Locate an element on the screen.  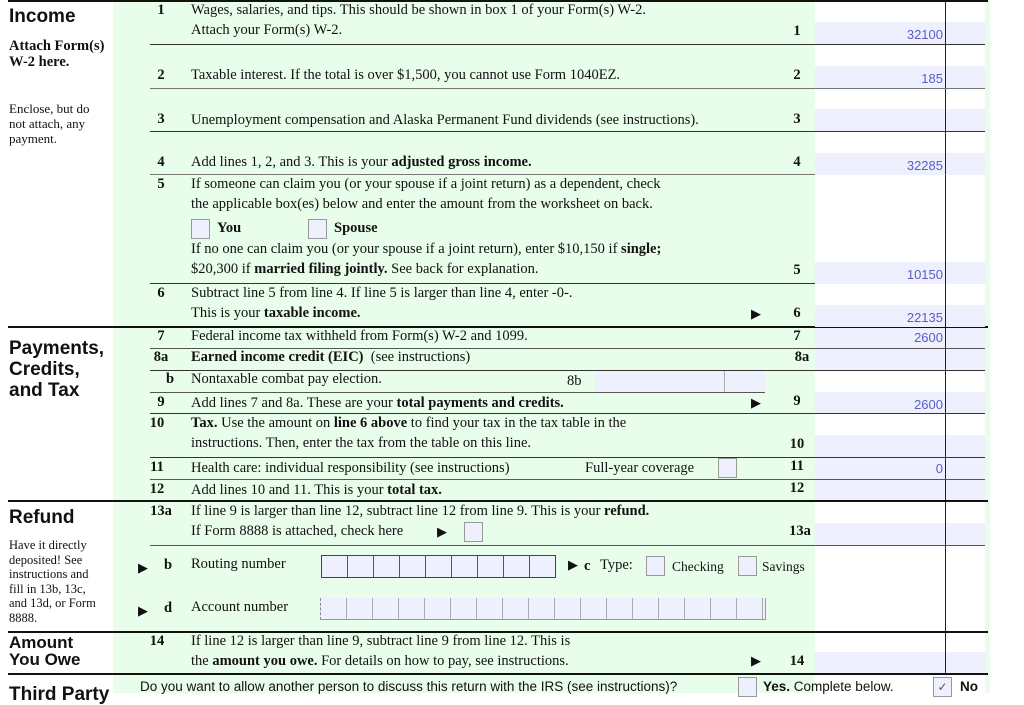
line-12-number: 12 is located at coordinates (157, 489).